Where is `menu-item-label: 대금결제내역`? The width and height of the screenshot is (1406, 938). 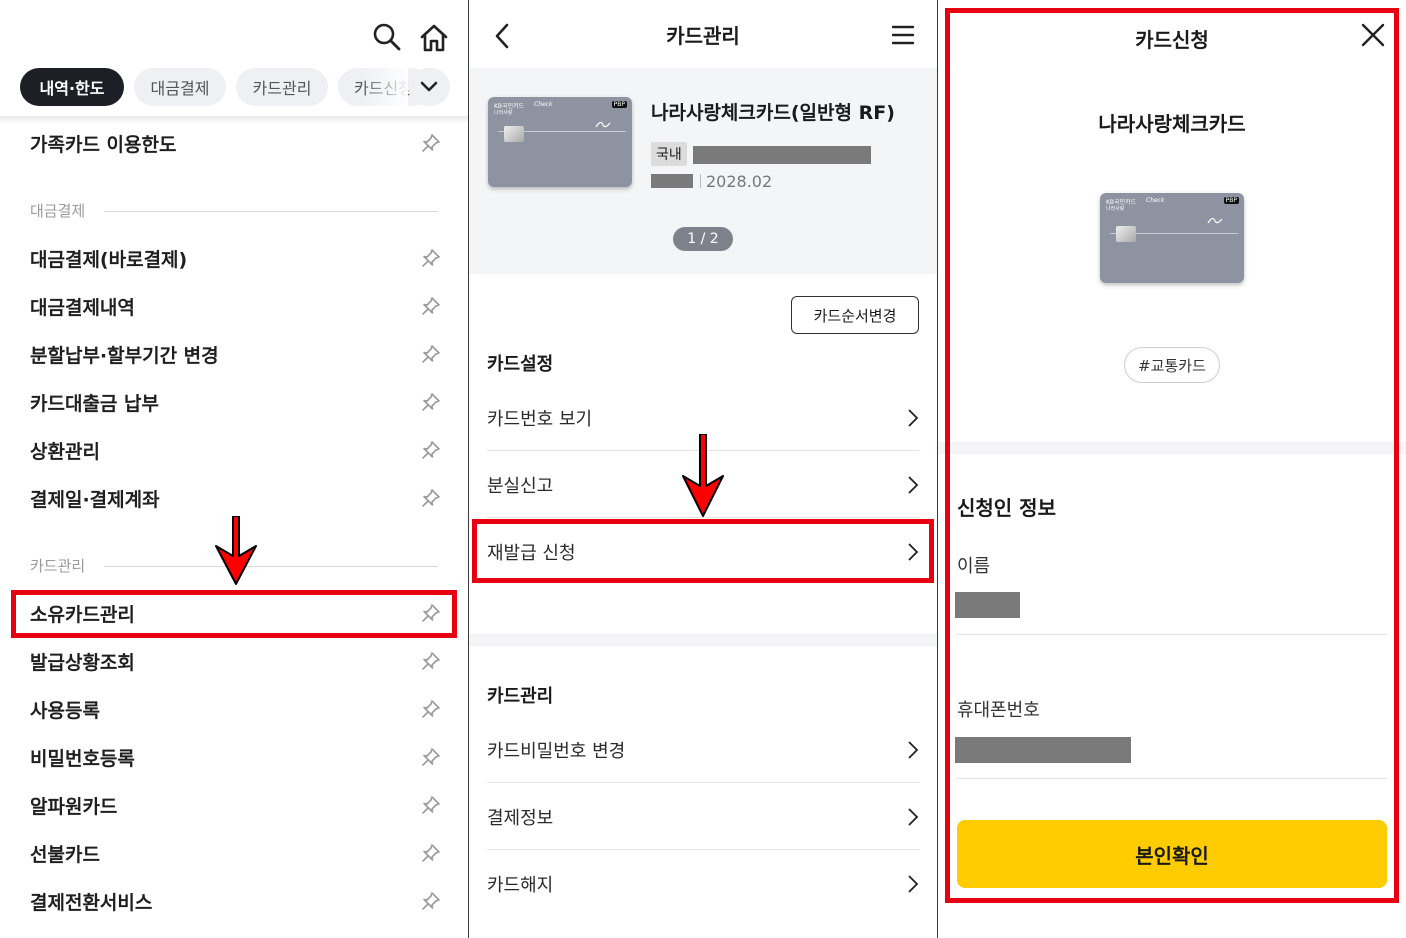
menu-item-label: 대금결제내역 is located at coordinates (82, 307).